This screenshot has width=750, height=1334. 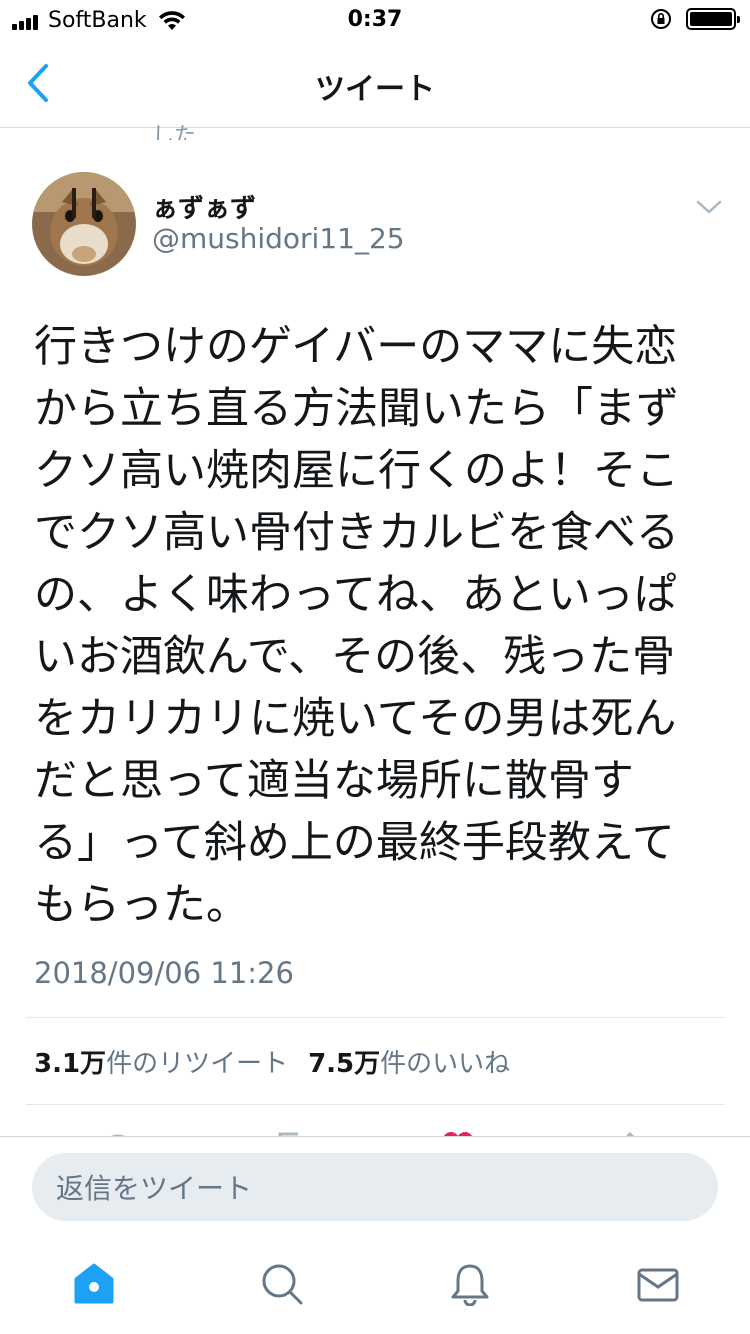 What do you see at coordinates (174, 132) in the screenshot?
I see `clipped-previous-text: した` at bounding box center [174, 132].